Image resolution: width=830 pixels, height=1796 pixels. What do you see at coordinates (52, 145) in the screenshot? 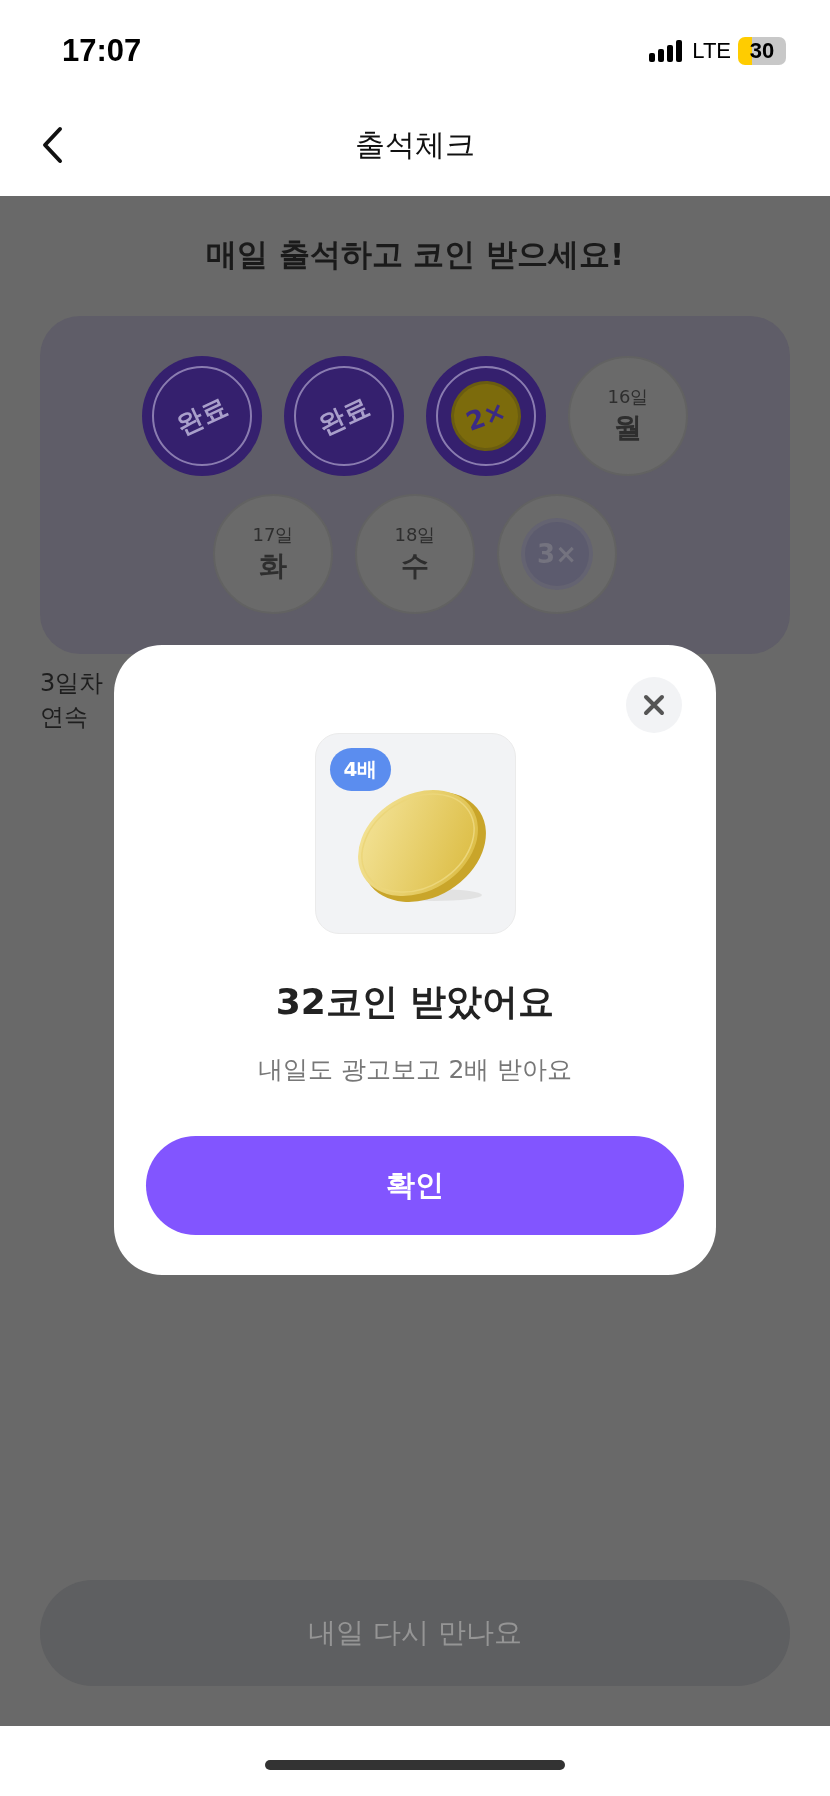
I see `back-button` at bounding box center [52, 145].